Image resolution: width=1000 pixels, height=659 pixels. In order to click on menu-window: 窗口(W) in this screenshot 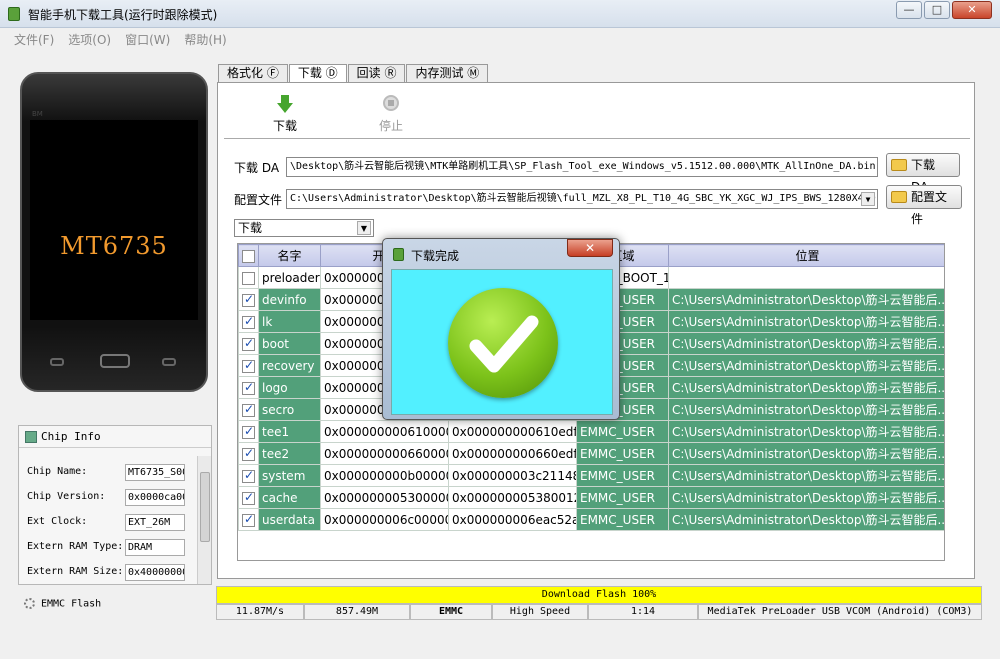, I will do `click(147, 40)`.